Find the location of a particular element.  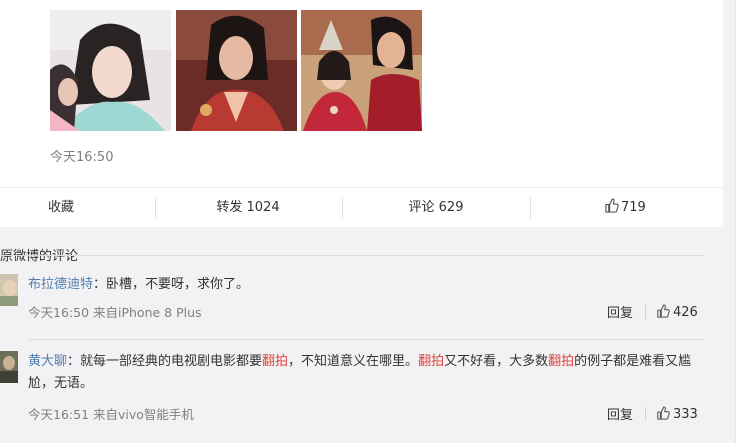

repost-button: 转发 1024 is located at coordinates (248, 208).